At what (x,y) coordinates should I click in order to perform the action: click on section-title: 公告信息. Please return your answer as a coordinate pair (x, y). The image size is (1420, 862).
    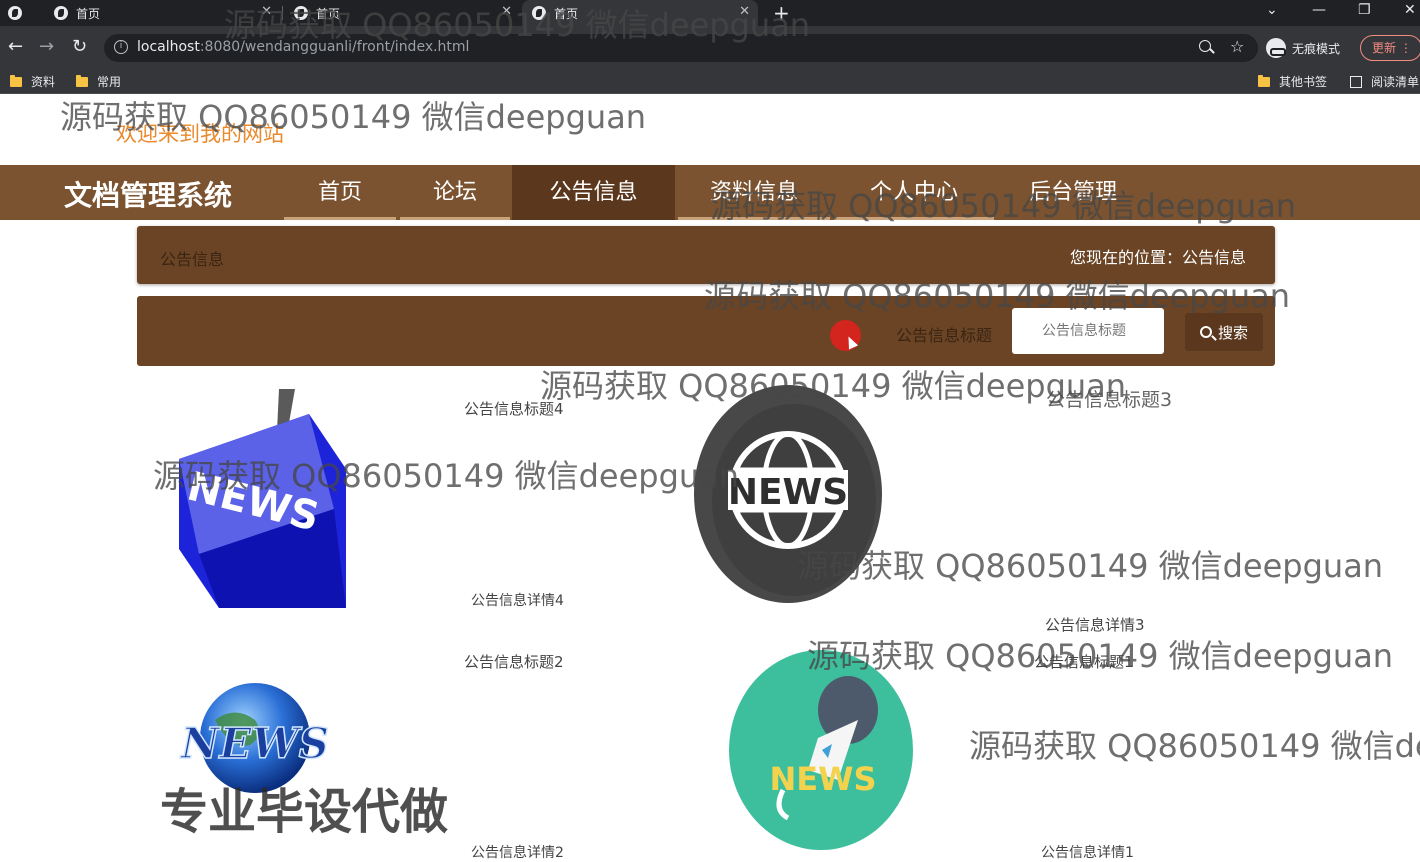
    Looking at the image, I should click on (192, 259).